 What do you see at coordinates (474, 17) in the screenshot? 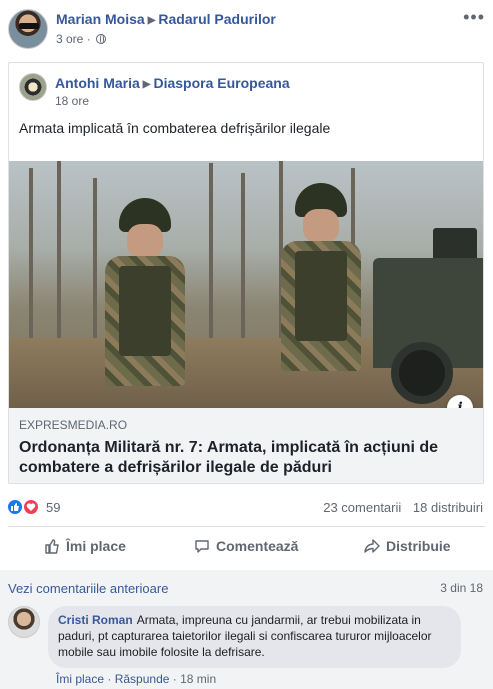
I see `more-icon: •••` at bounding box center [474, 17].